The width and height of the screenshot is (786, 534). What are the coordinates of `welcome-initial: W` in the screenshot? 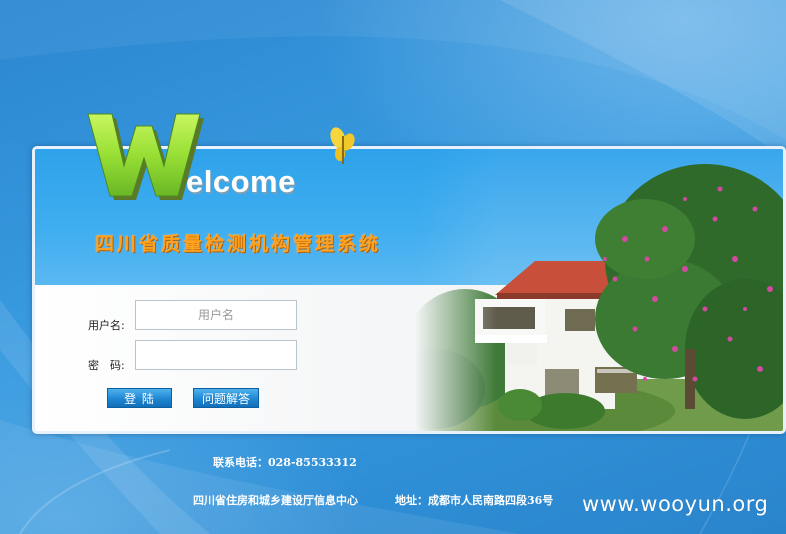 It's located at (131, 152).